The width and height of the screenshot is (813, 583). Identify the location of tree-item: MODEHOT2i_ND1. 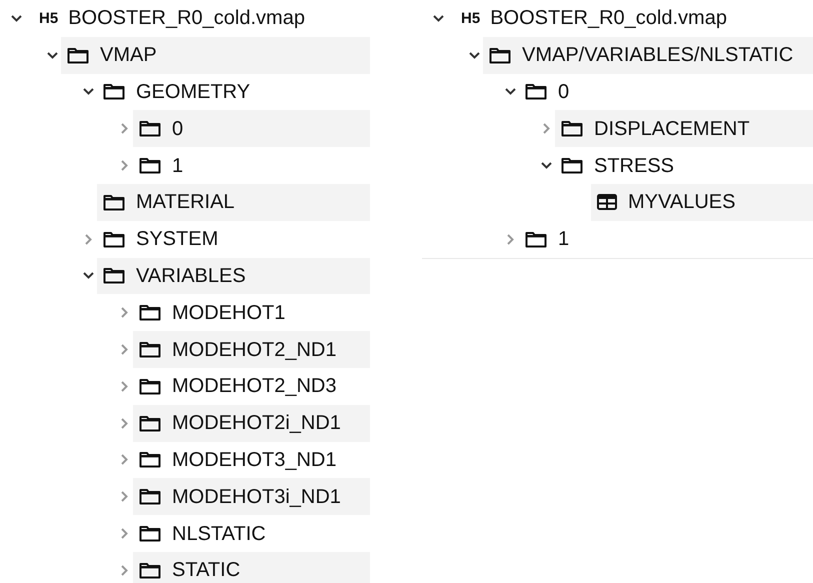
(251, 423).